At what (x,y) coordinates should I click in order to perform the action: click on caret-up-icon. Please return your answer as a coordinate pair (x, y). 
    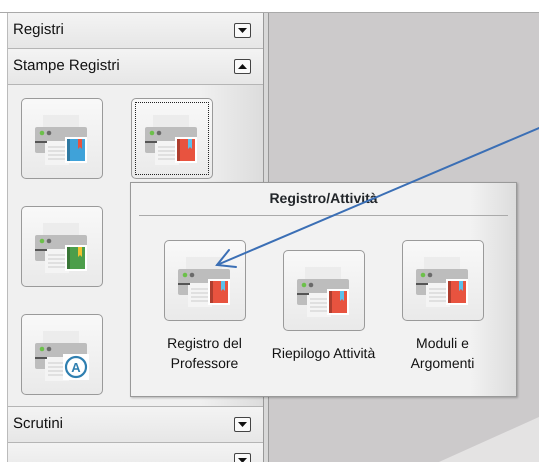
    Looking at the image, I should click on (242, 66).